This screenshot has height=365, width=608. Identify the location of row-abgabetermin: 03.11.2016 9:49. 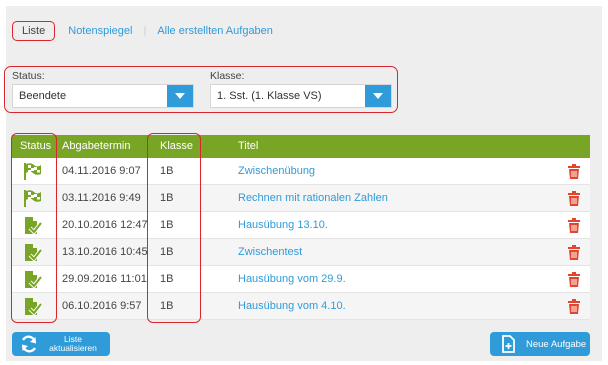
(101, 198).